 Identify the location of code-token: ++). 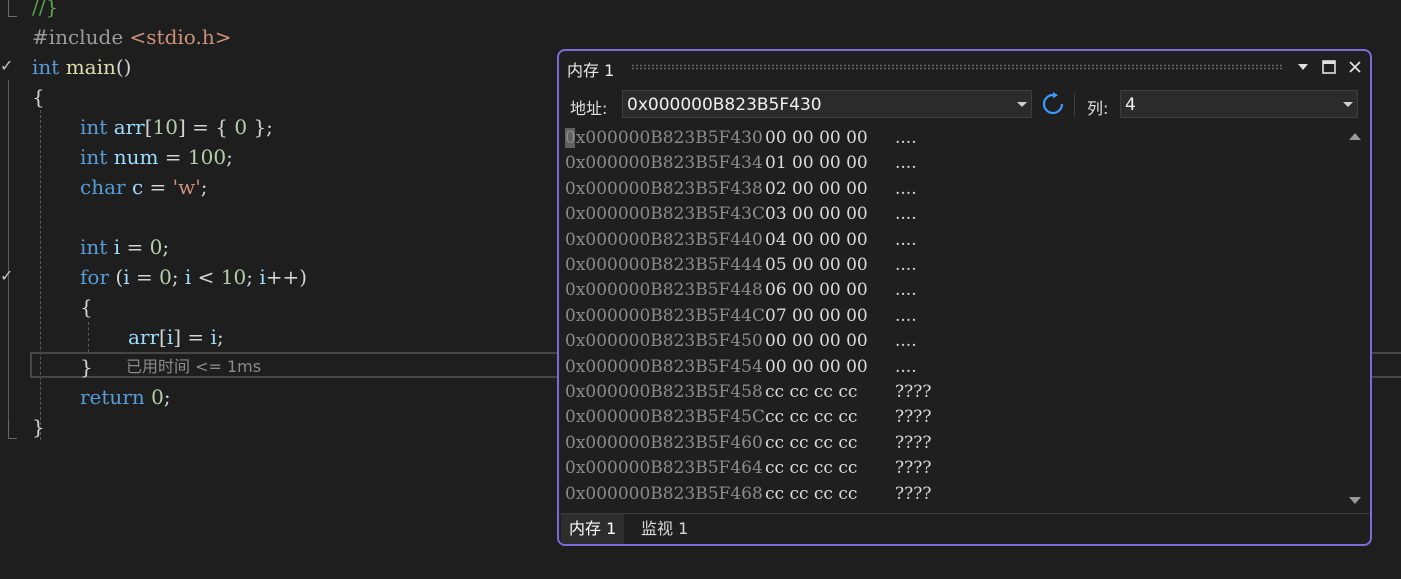
(286, 277).